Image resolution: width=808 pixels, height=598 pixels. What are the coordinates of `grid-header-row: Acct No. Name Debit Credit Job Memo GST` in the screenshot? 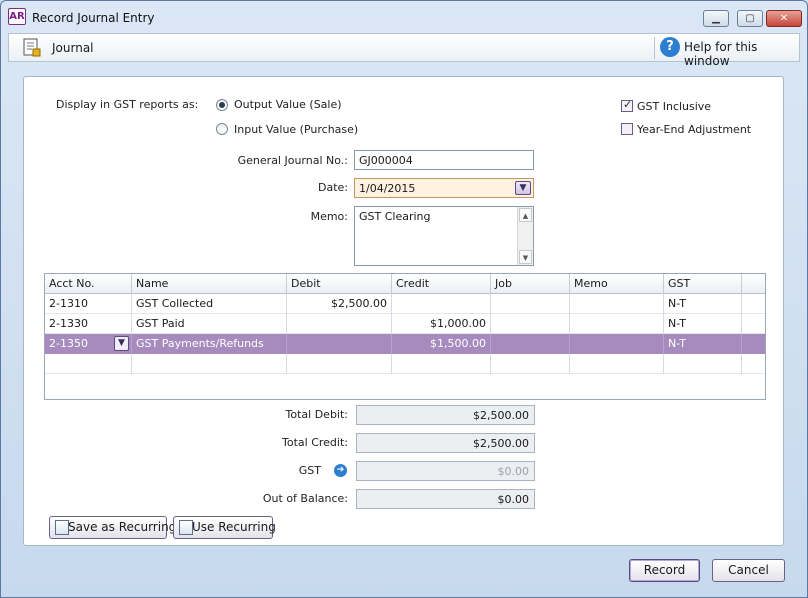 It's located at (405, 284).